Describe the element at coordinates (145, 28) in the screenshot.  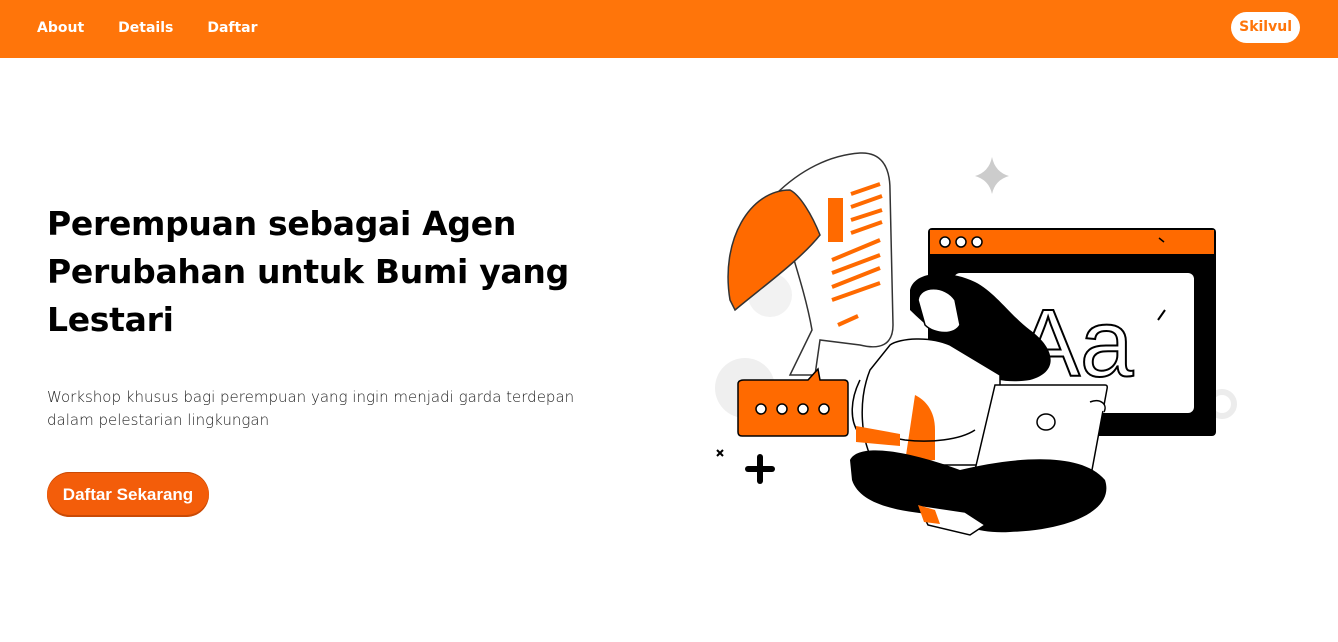
I see `nav-link-details: Details` at that location.